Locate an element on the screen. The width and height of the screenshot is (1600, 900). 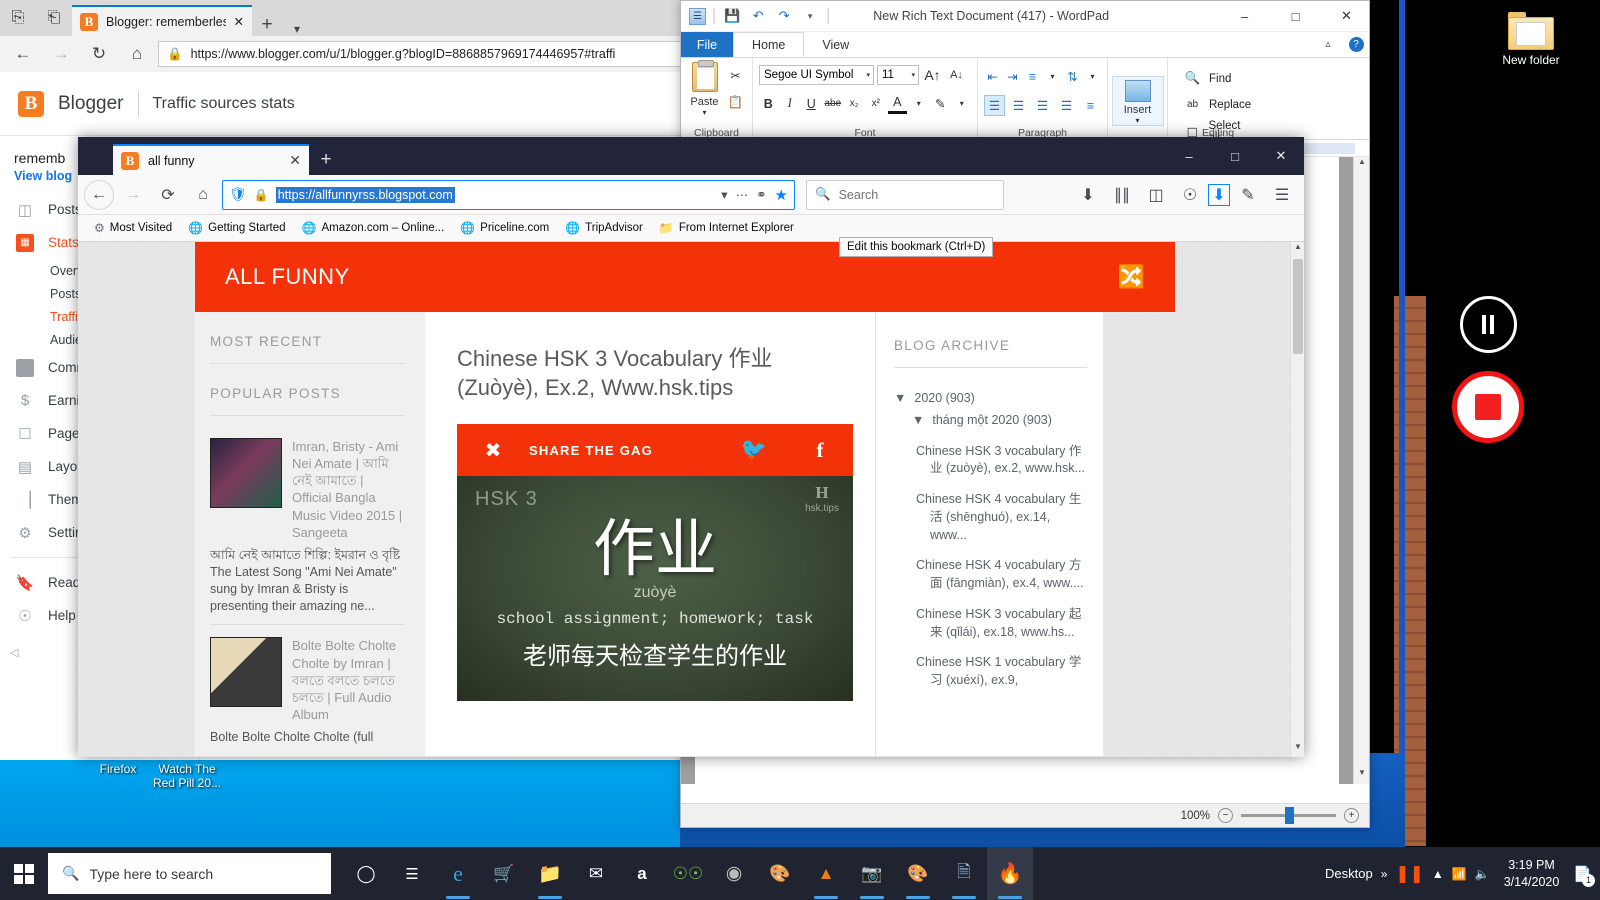
archive-year: ▼ 2020 (903) is located at coordinates (990, 399).